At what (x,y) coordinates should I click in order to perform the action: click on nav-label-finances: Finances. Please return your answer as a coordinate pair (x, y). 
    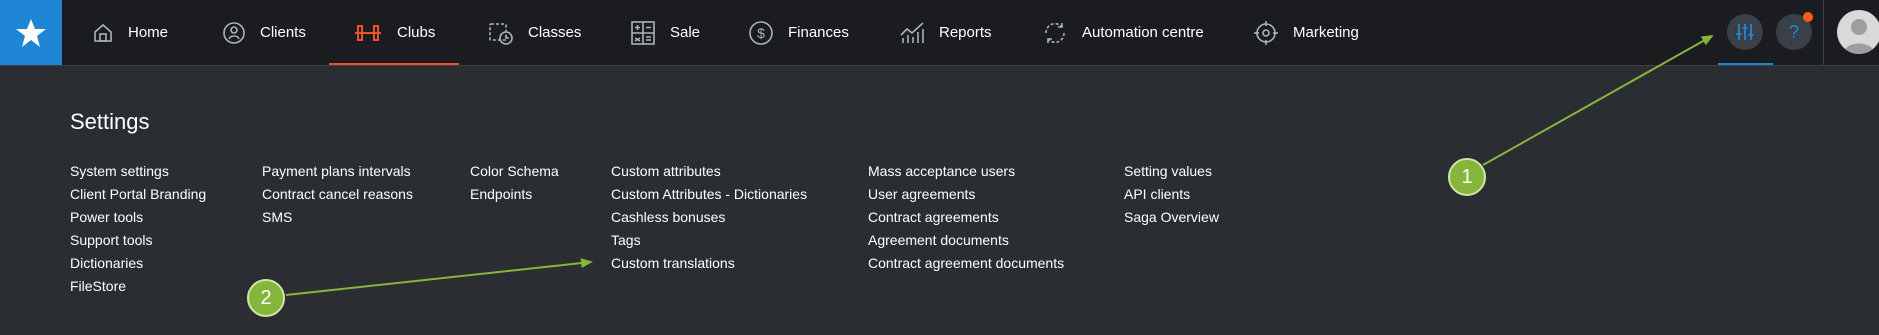
    Looking at the image, I should click on (818, 32).